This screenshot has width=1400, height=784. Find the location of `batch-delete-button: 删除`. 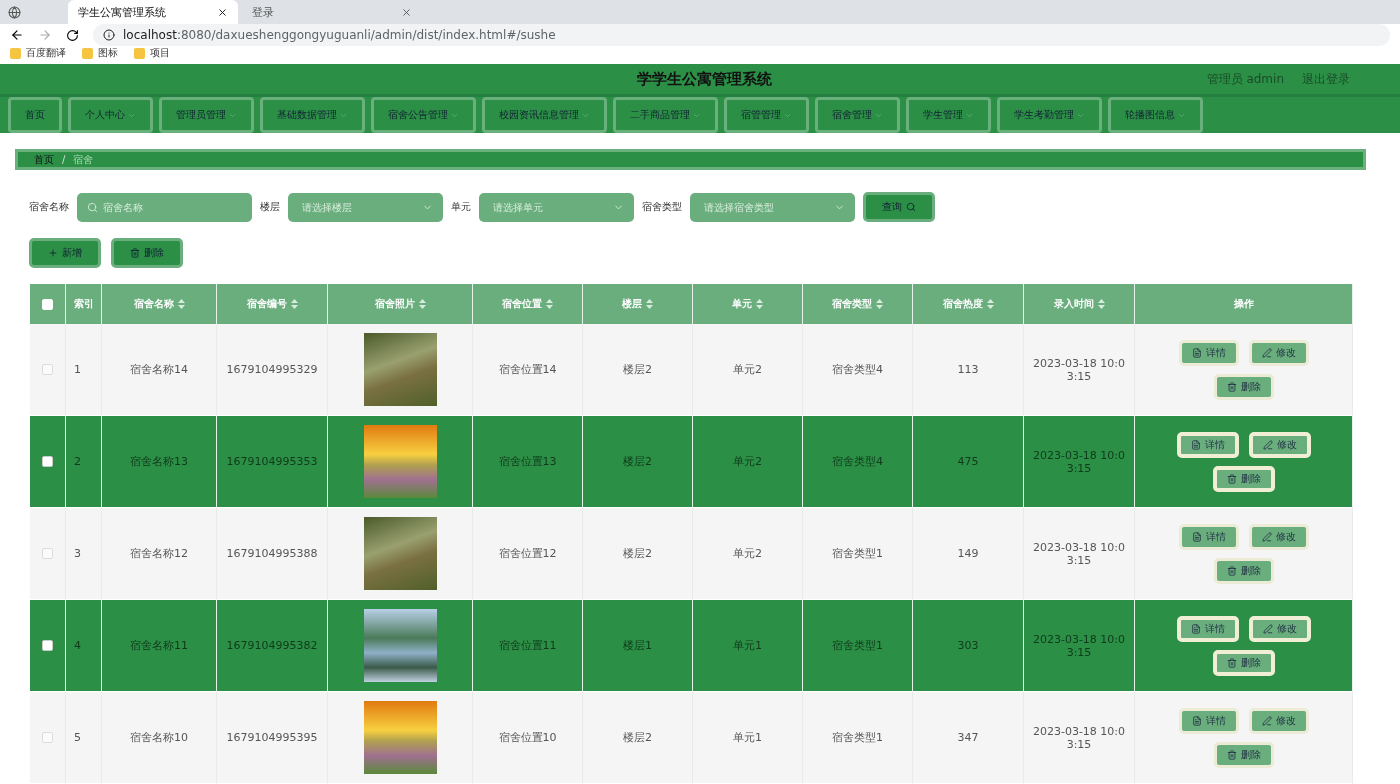

batch-delete-button: 删除 is located at coordinates (147, 253).